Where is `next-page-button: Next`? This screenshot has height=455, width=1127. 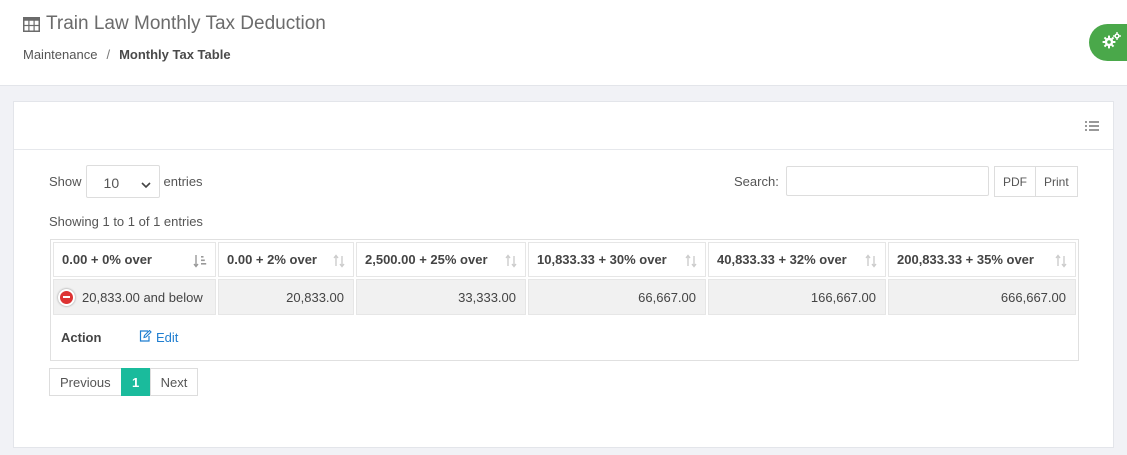
next-page-button: Next is located at coordinates (174, 382).